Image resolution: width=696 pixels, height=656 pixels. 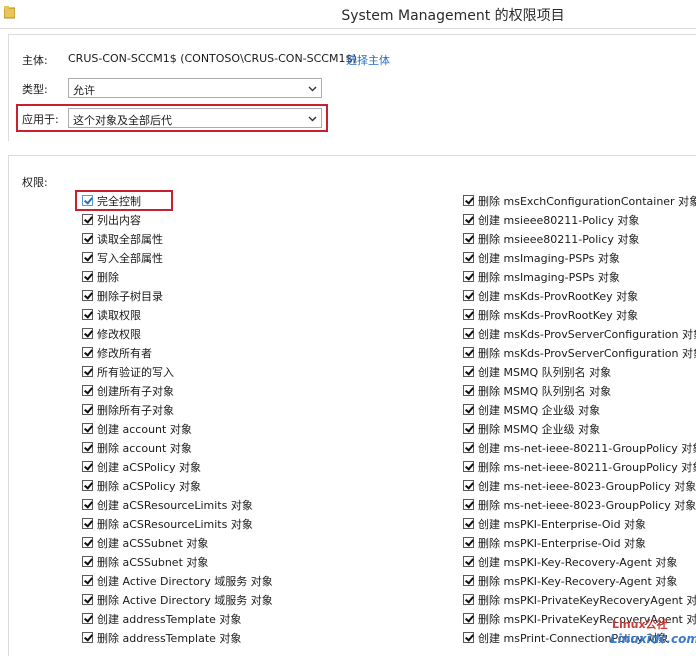 I want to click on permission-row: 删除 msPKI-Key-Recovery-Agent 对象, so click(x=570, y=580).